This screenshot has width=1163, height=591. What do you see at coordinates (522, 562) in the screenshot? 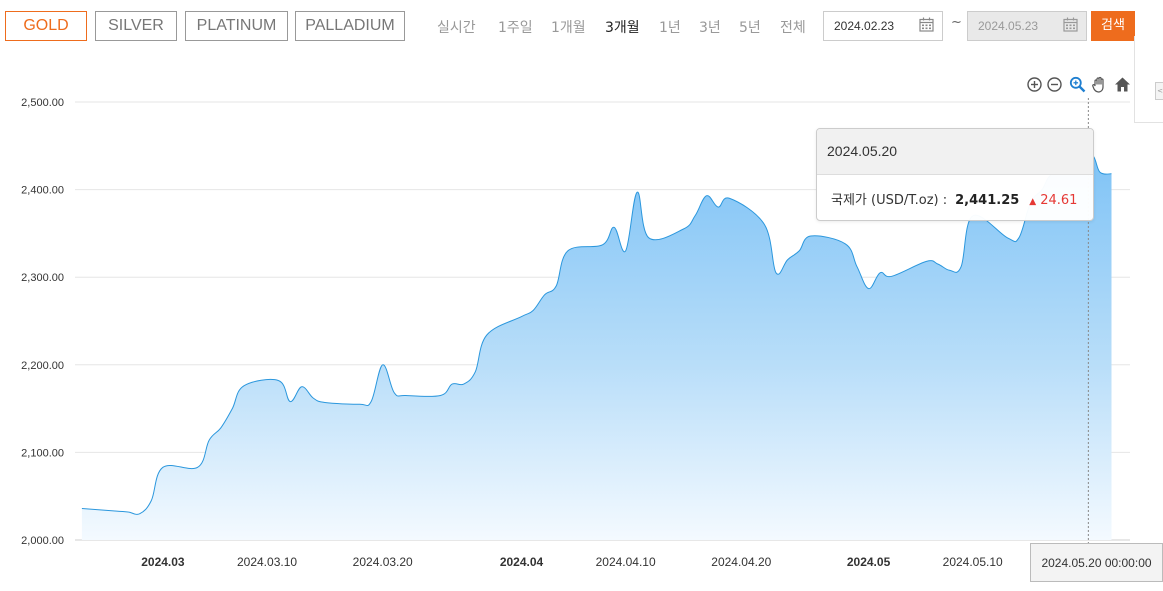
I see `x-tick-label: 2024.04` at bounding box center [522, 562].